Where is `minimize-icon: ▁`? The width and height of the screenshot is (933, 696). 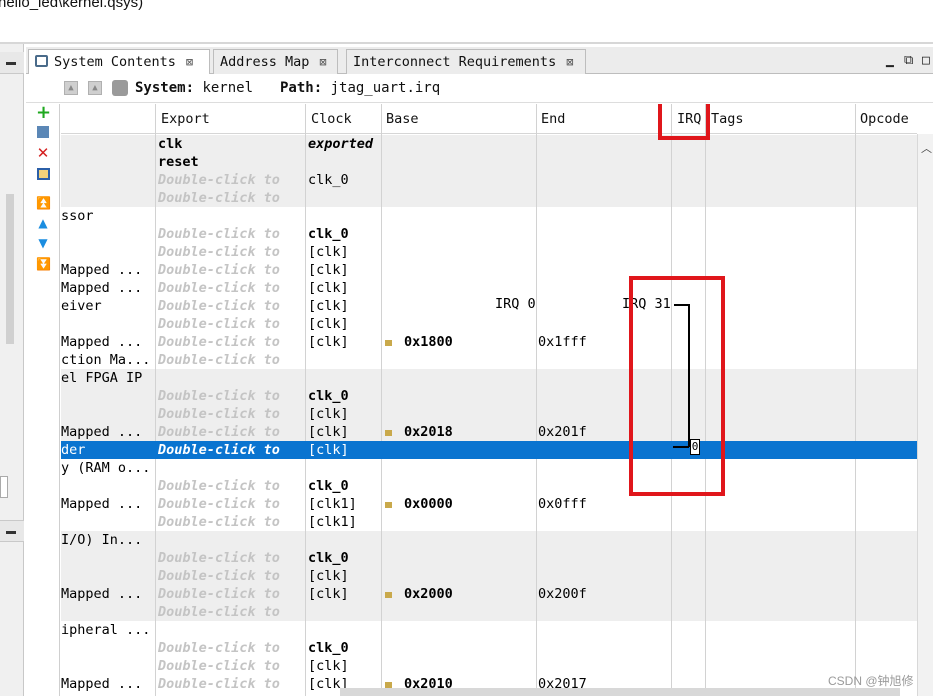
minimize-icon: ▁ is located at coordinates (890, 60).